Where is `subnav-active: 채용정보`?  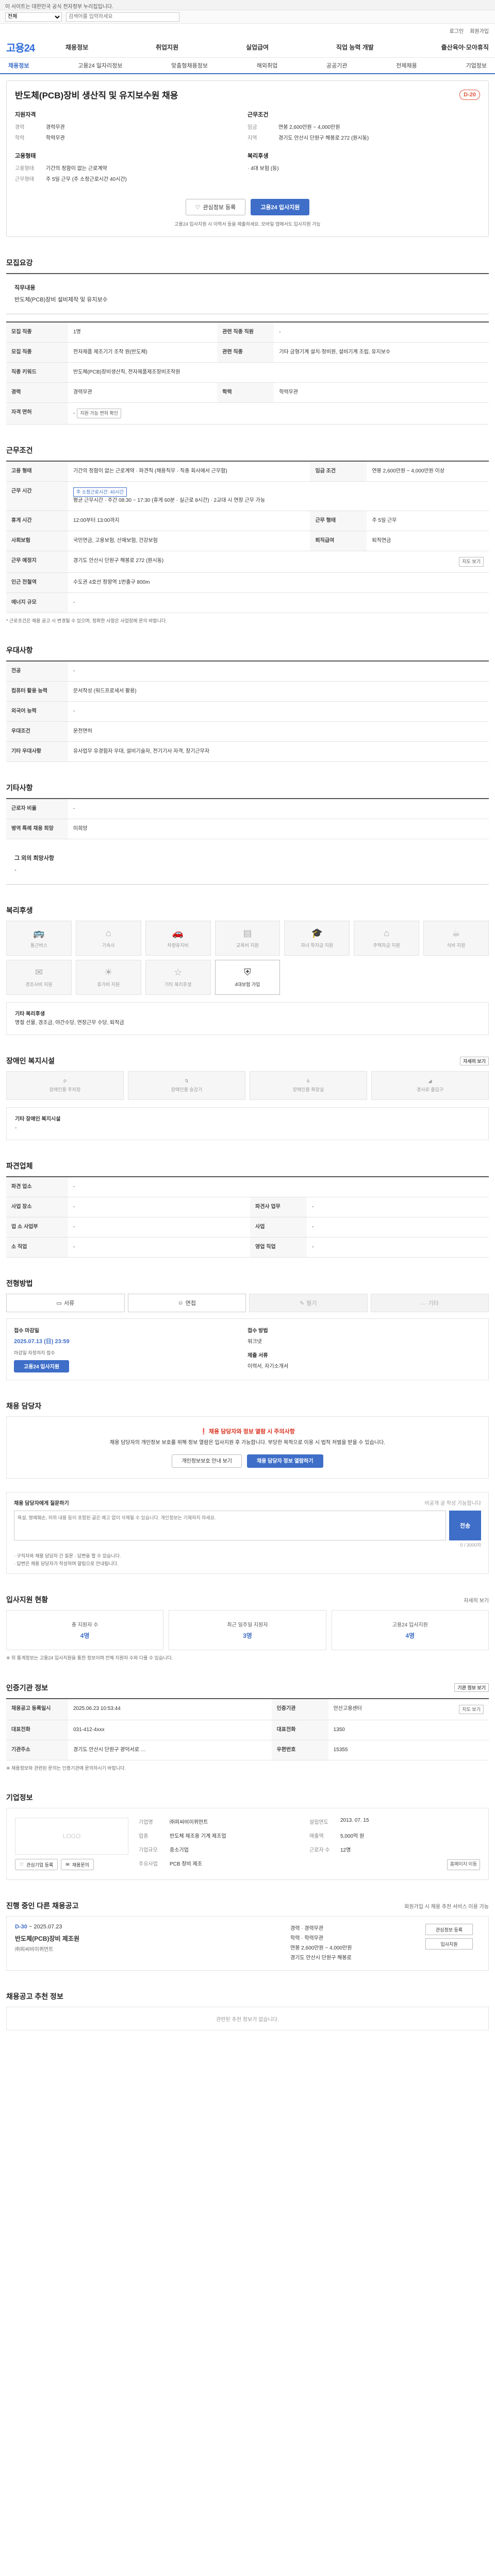
subnav-active: 채용정보 is located at coordinates (19, 65).